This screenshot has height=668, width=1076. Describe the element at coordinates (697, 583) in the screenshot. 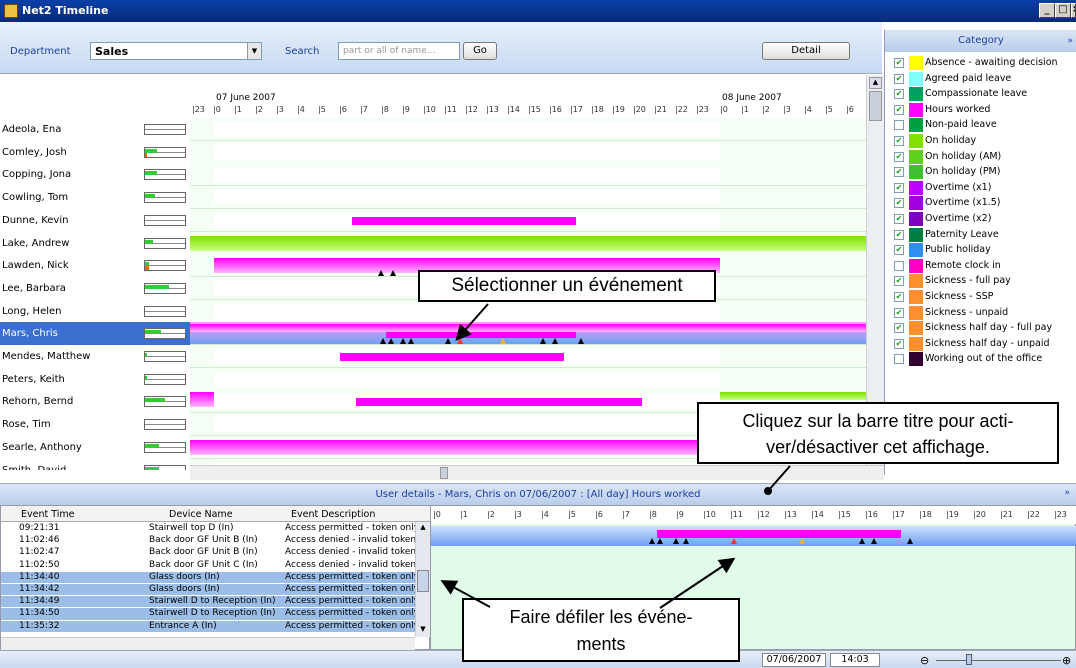

I see `arrow-to-detail-event` at that location.